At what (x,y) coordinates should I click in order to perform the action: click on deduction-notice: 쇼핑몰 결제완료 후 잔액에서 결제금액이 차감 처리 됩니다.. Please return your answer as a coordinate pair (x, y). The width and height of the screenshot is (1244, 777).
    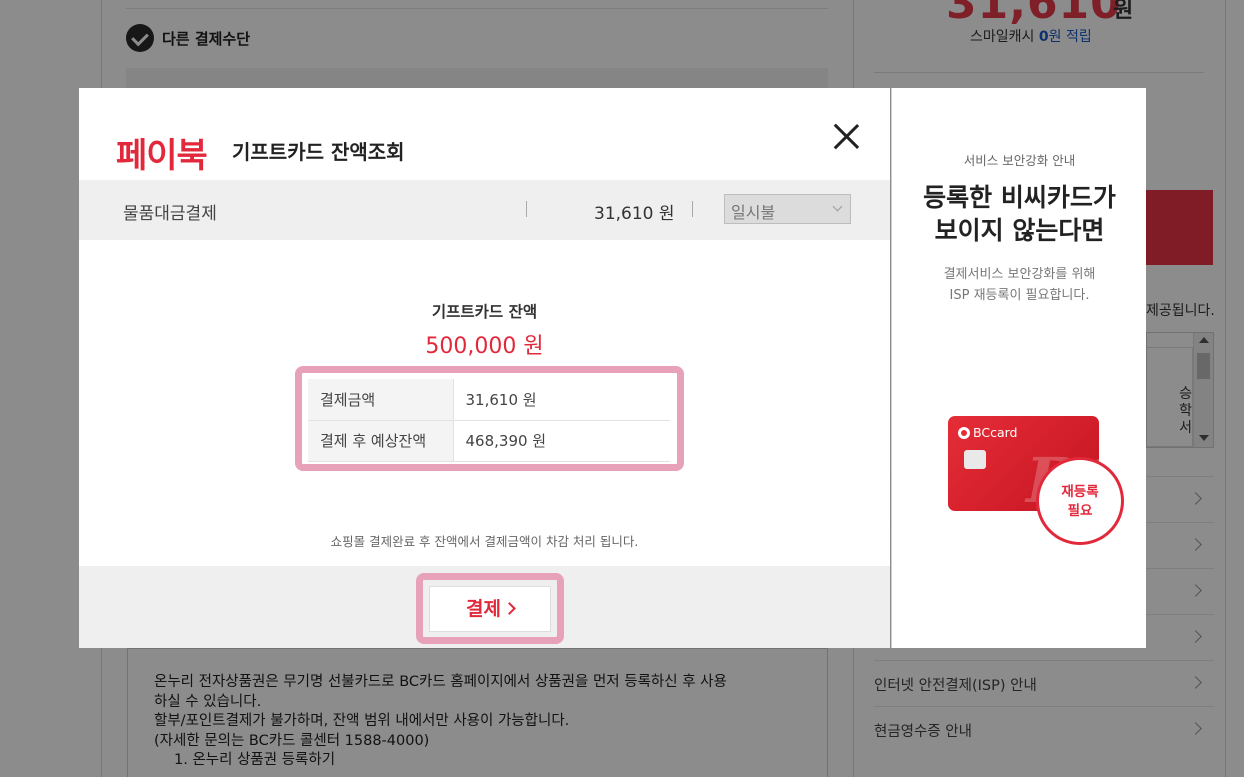
    Looking at the image, I should click on (484, 541).